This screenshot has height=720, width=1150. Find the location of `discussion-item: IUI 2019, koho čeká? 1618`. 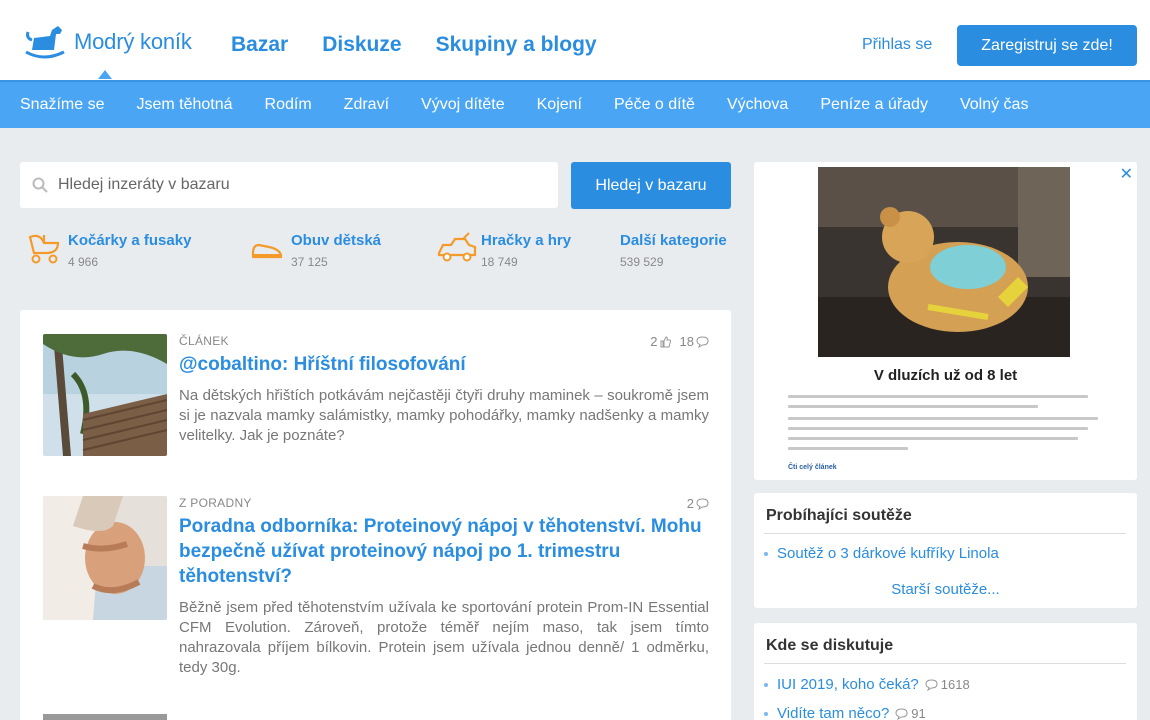

discussion-item: IUI 2019, koho čeká? 1618 is located at coordinates (867, 684).